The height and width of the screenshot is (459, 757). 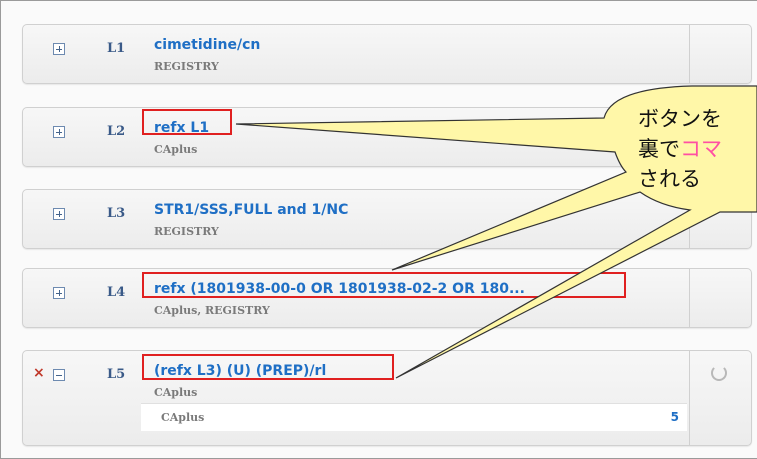 I want to click on callout-line-3: される, so click(x=669, y=179).